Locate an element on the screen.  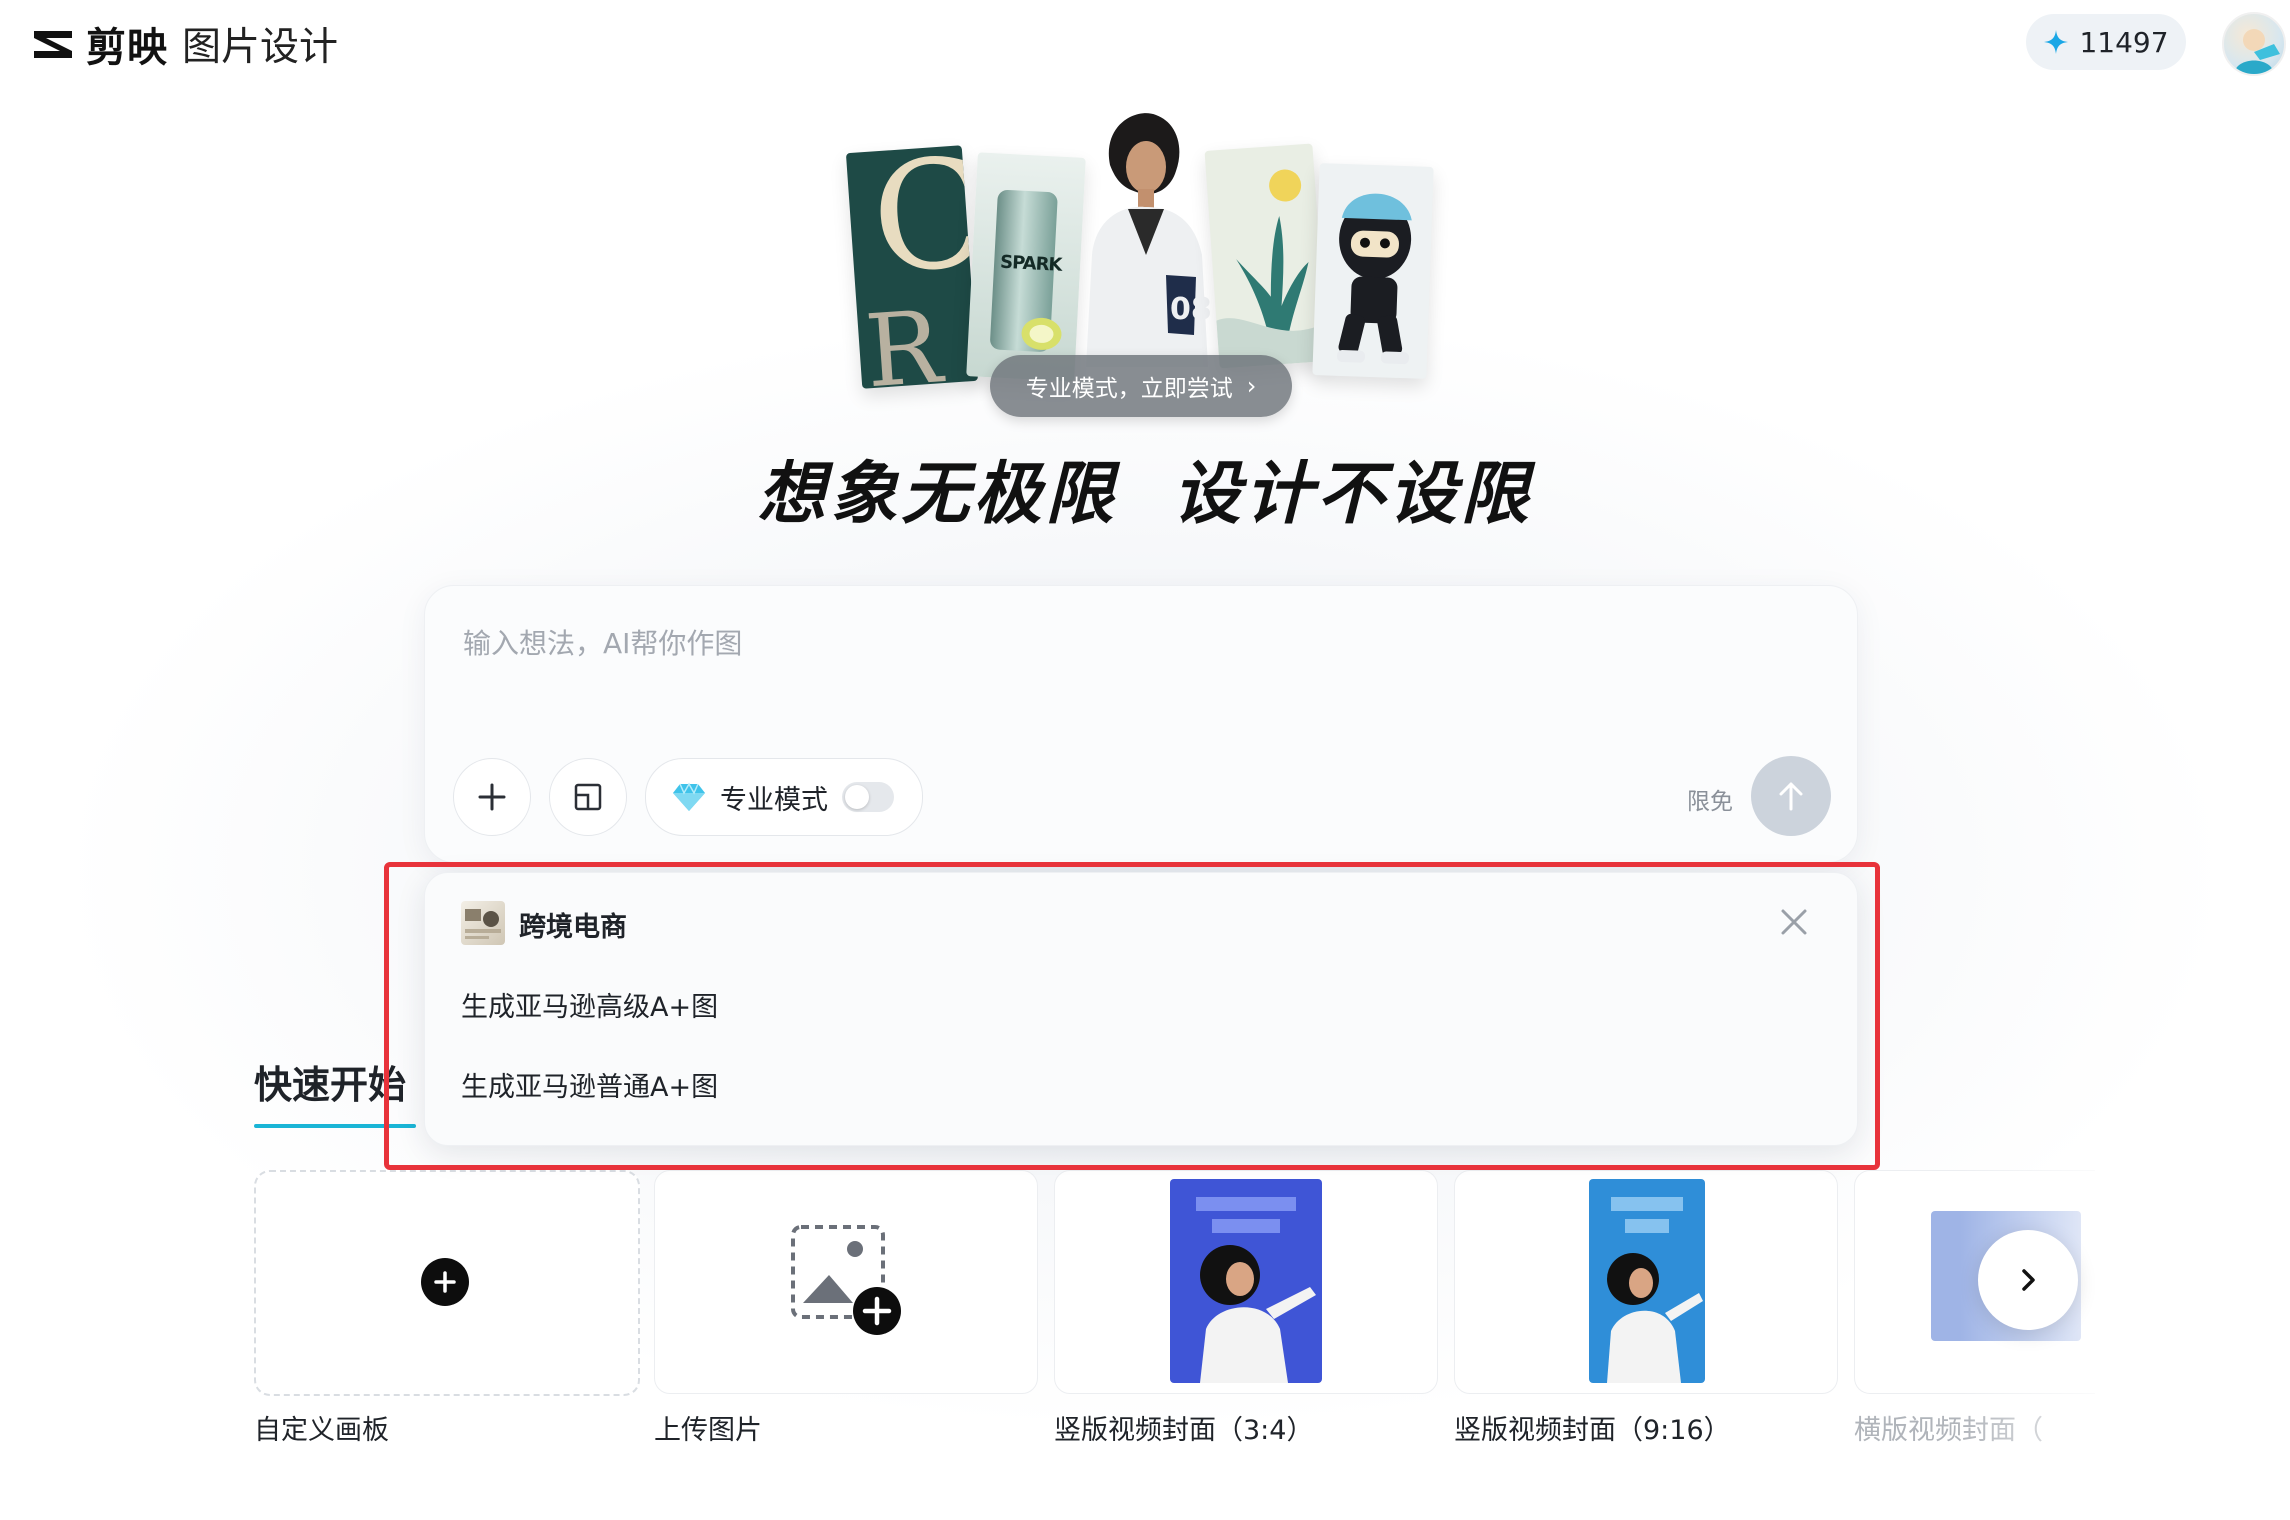
page-headline: 想象无极限 设计不设限 is located at coordinates (1145, 494).